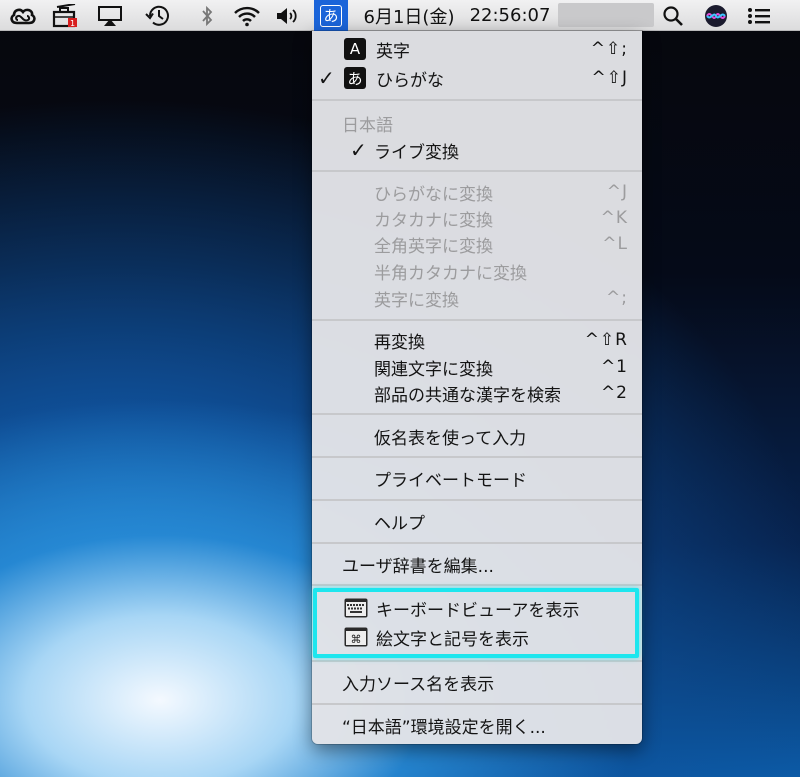 The width and height of the screenshot is (800, 777). What do you see at coordinates (410, 80) in the screenshot?
I see `menu-item-label: ひらがな` at bounding box center [410, 80].